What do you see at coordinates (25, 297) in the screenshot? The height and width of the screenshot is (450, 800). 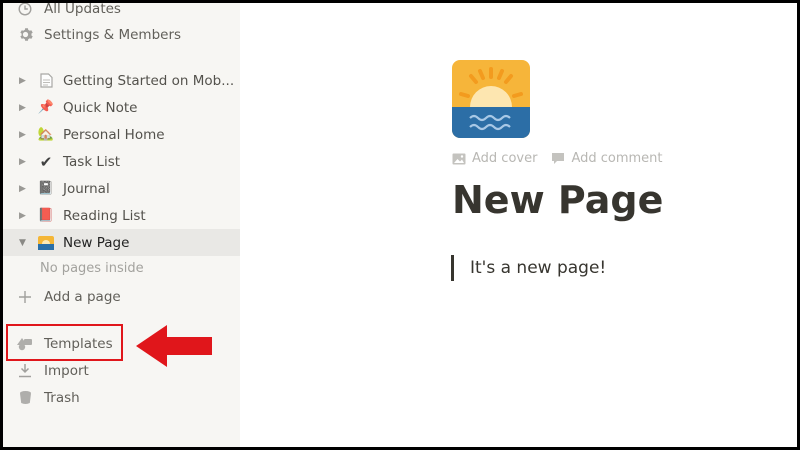 I see `plus-icon` at bounding box center [25, 297].